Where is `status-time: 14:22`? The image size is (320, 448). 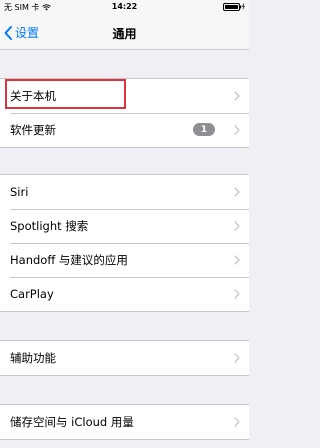 status-time: 14:22 is located at coordinates (124, 6).